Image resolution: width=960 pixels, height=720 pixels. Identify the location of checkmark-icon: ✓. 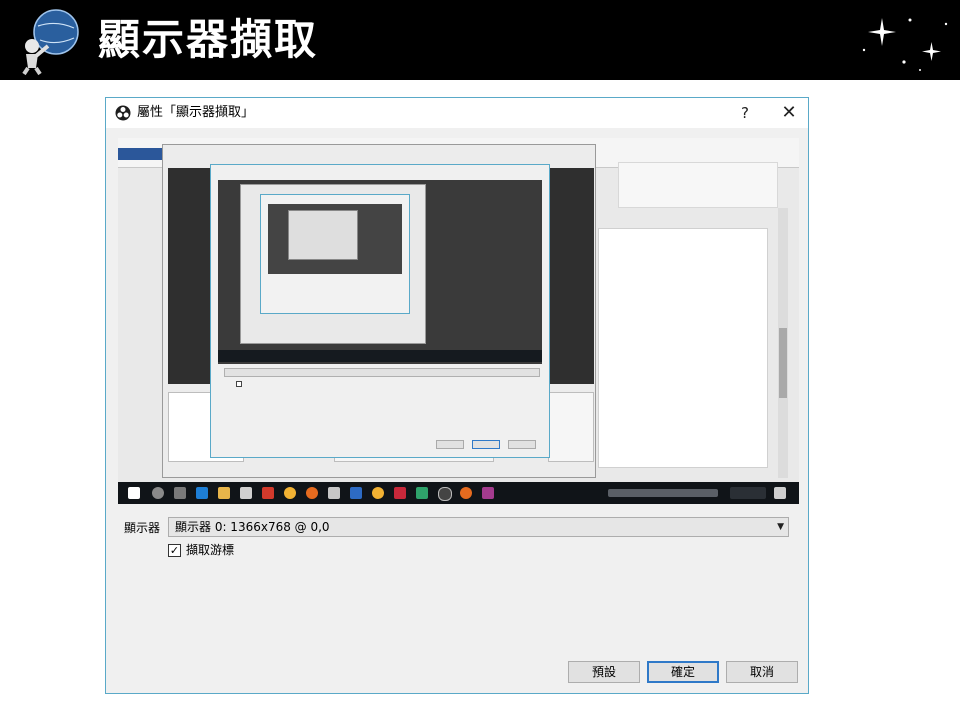
(174, 550).